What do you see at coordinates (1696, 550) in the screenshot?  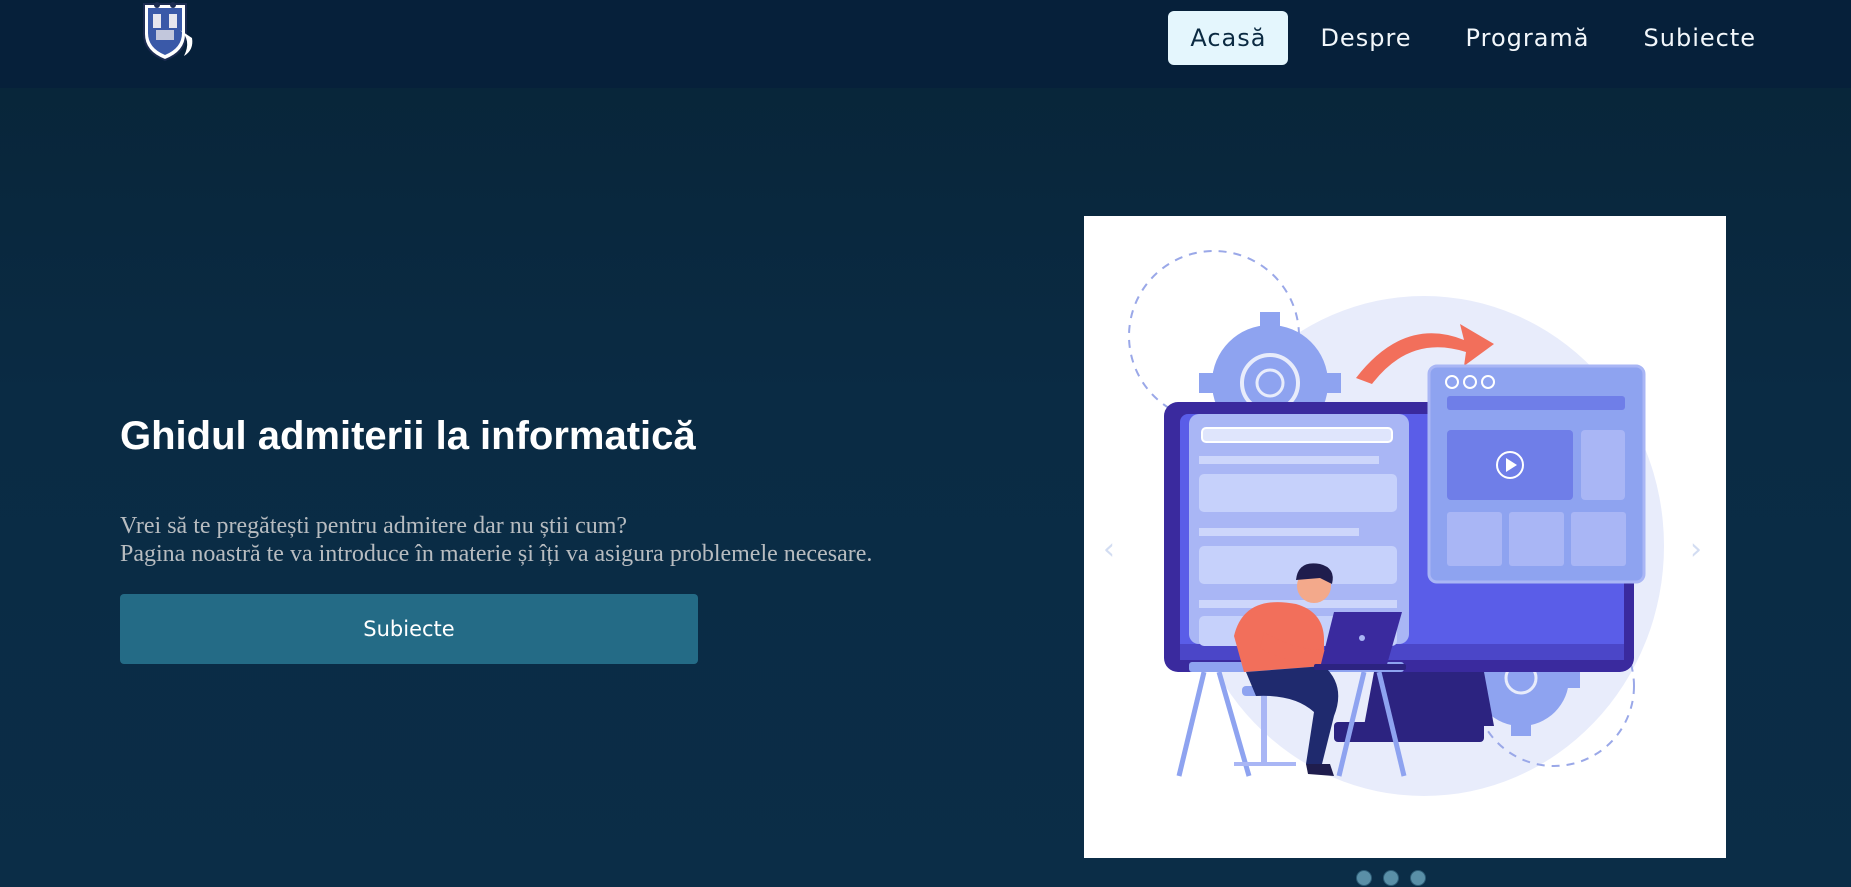 I see `carousel-next-arrow: ›` at bounding box center [1696, 550].